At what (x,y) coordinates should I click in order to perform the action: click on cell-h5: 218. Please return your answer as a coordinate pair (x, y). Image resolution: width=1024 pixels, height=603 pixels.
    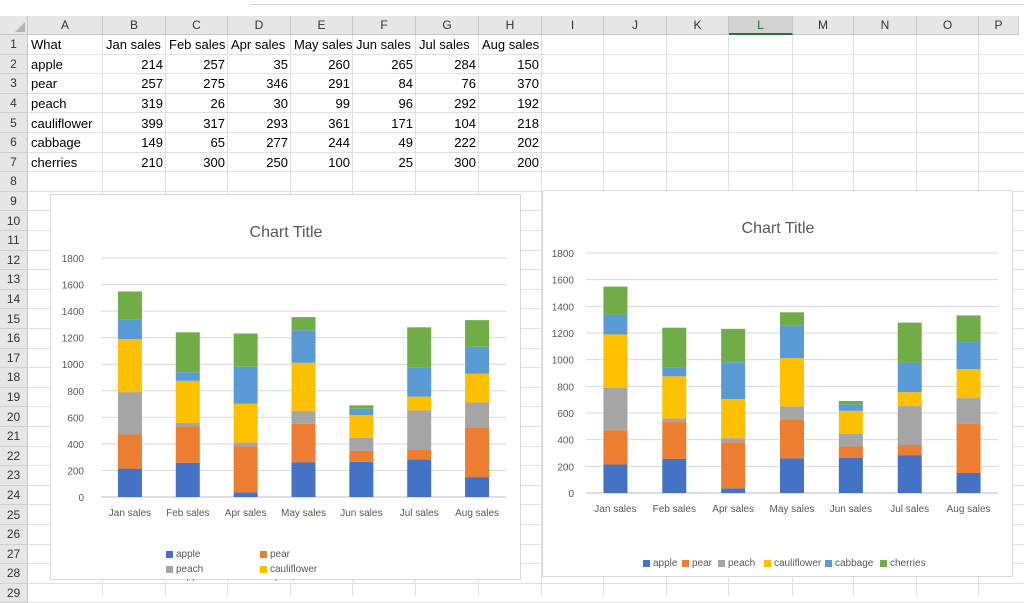
    Looking at the image, I should click on (510, 123).